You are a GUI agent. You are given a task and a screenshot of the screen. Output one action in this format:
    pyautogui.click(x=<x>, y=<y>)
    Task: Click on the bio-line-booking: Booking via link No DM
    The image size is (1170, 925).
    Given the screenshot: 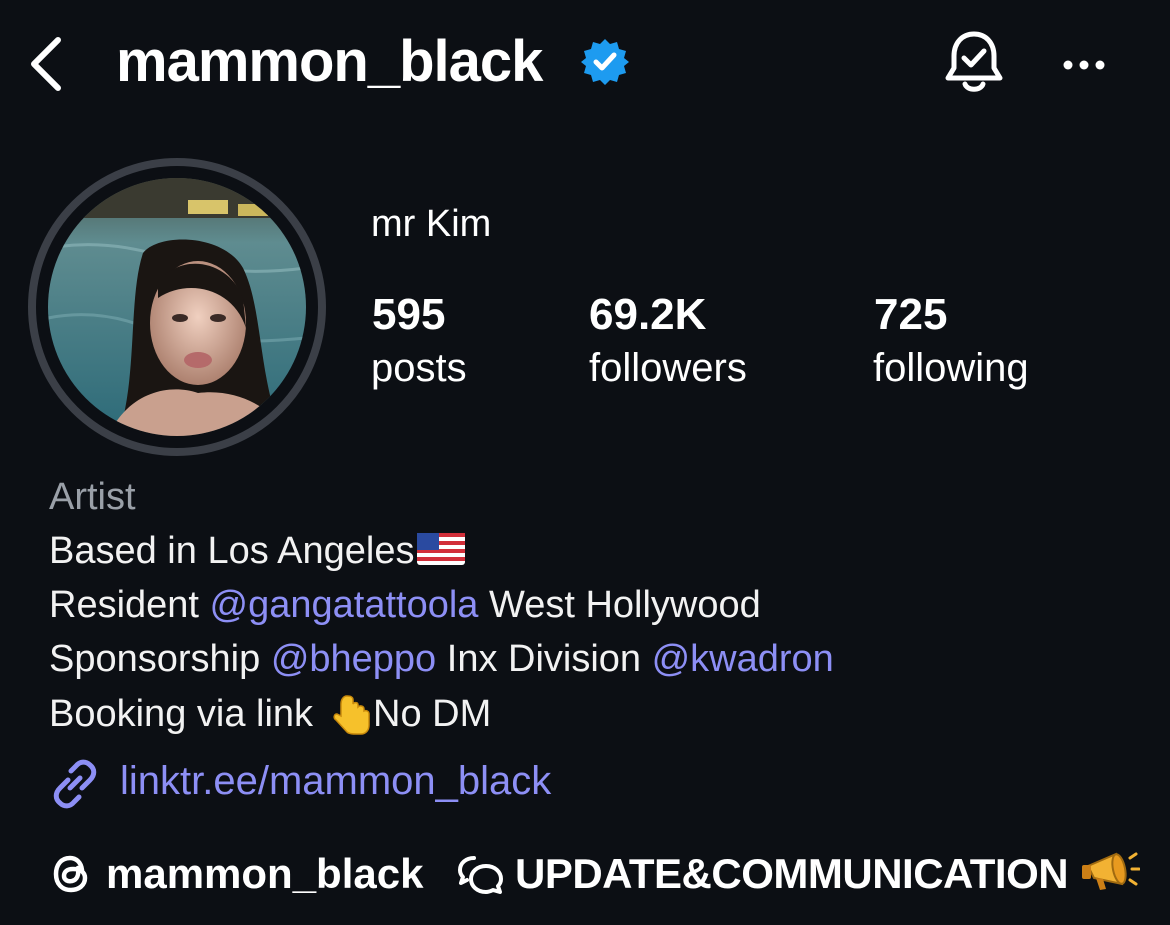 What is the action you would take?
    pyautogui.click(x=270, y=714)
    